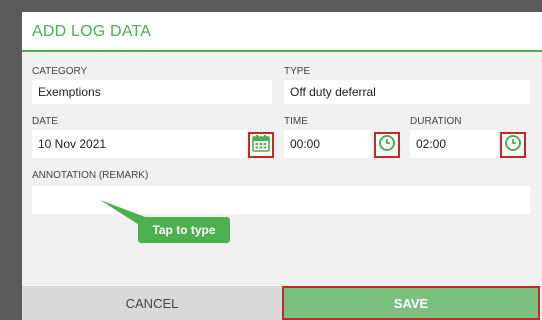 The width and height of the screenshot is (542, 320). What do you see at coordinates (411, 303) in the screenshot?
I see `save-button: SAVE` at bounding box center [411, 303].